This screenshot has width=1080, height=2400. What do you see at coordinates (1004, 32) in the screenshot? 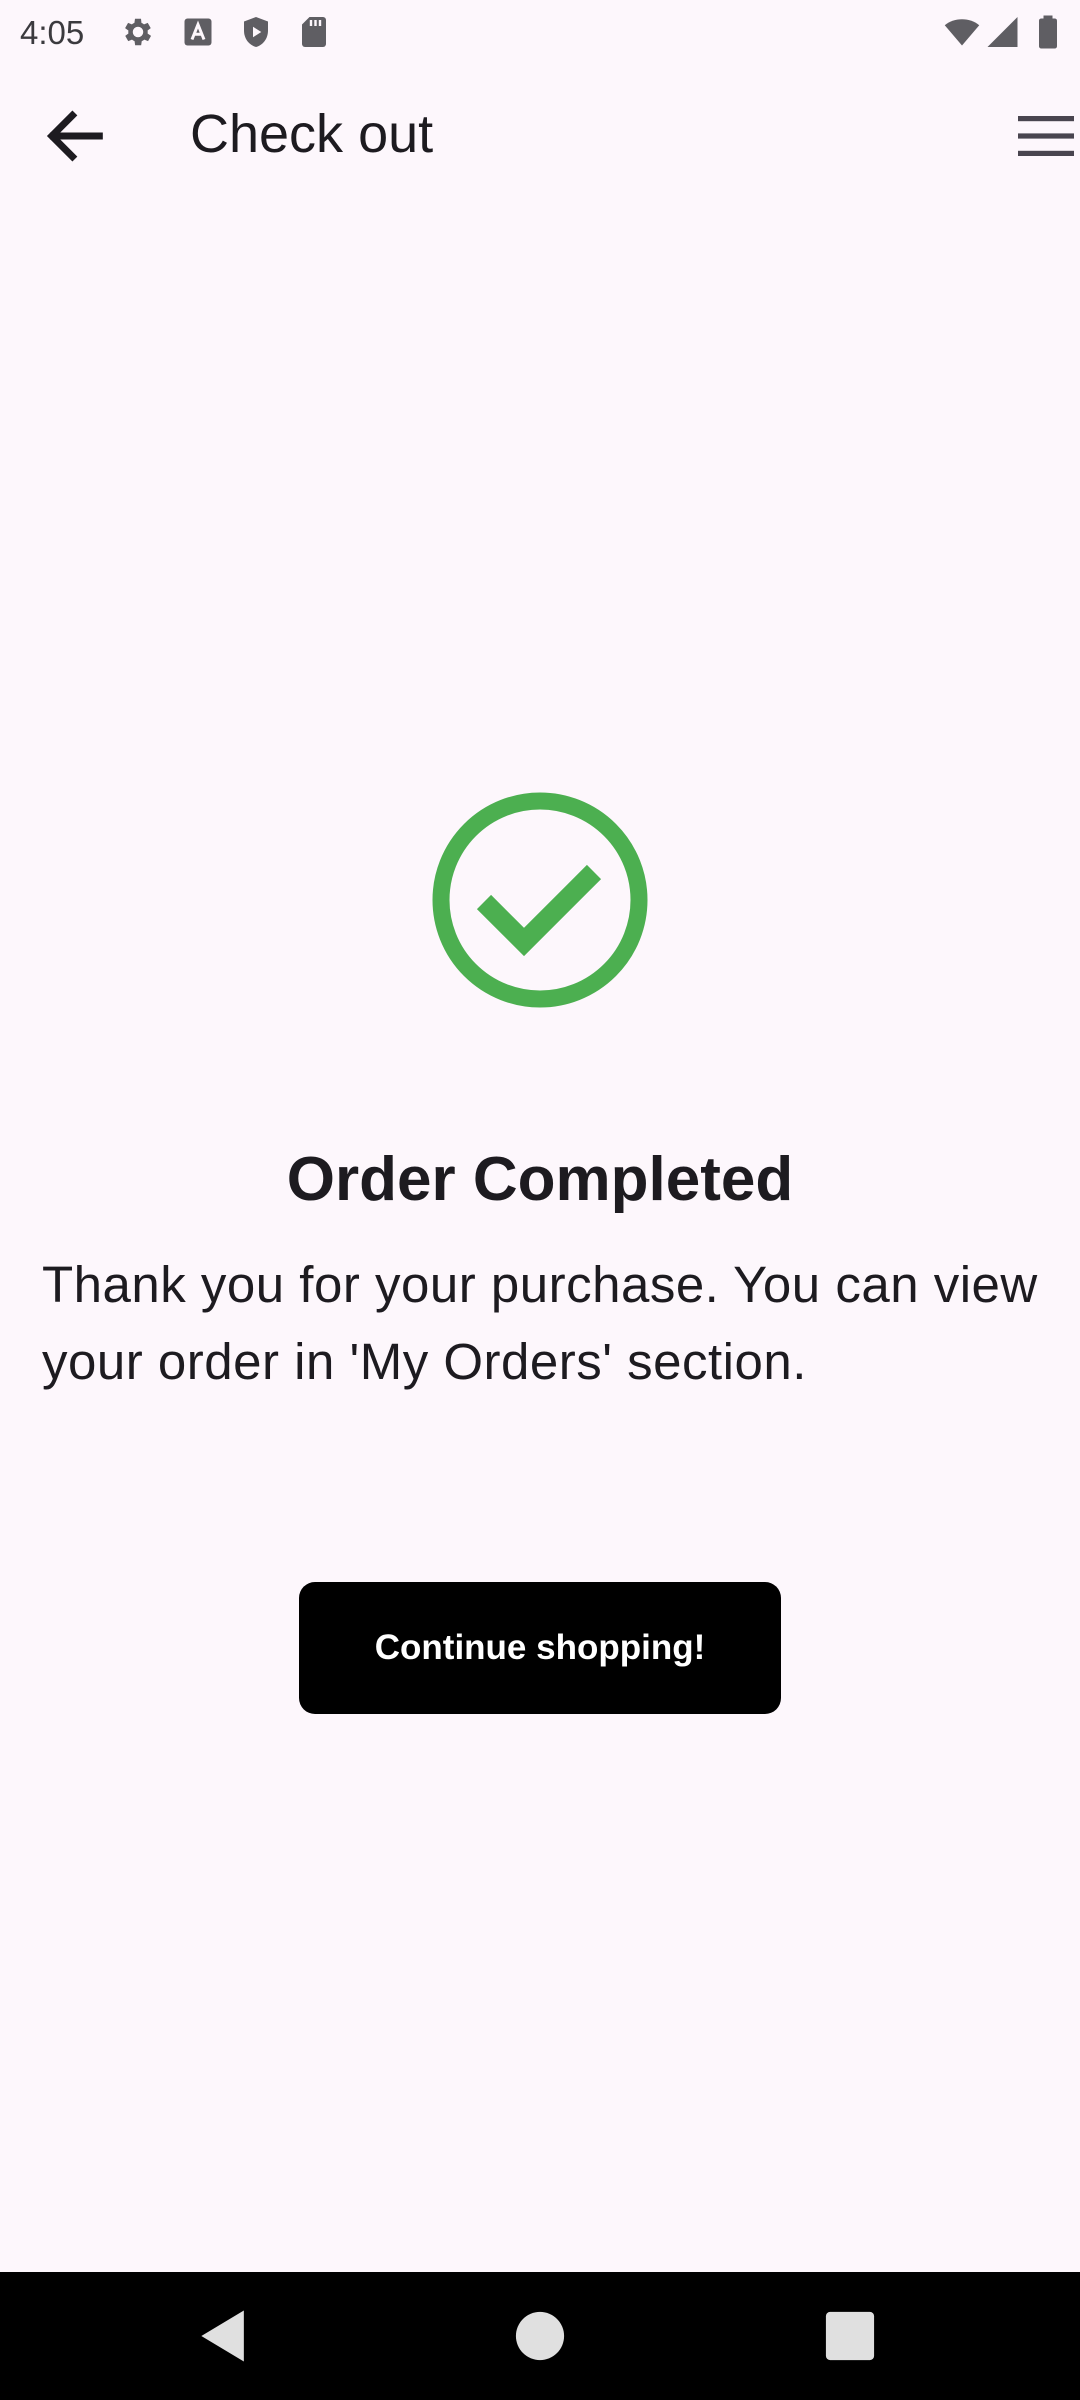
I see `signal-icon` at bounding box center [1004, 32].